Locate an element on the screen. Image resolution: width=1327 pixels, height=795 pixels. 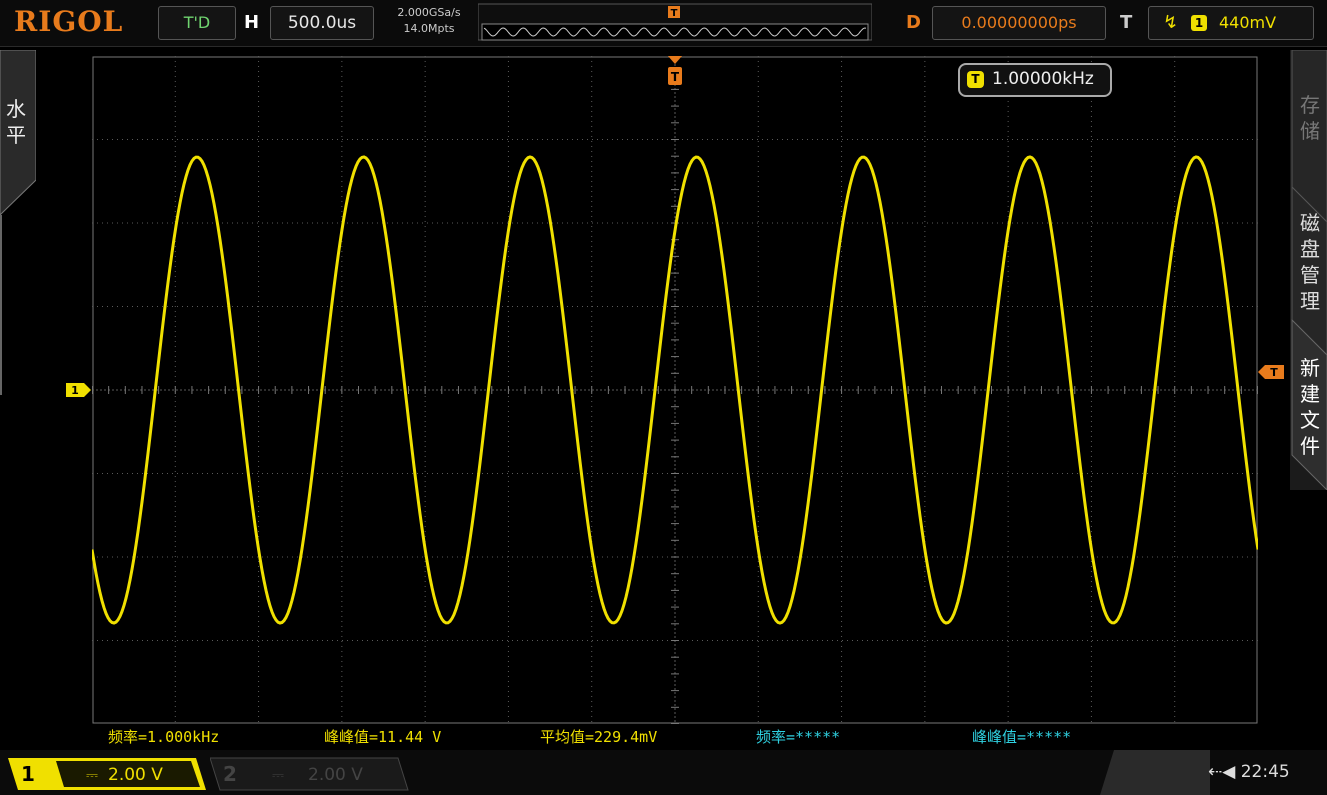
ch2-settings: 2 ⎓ 2.00 V is located at coordinates (310, 774).